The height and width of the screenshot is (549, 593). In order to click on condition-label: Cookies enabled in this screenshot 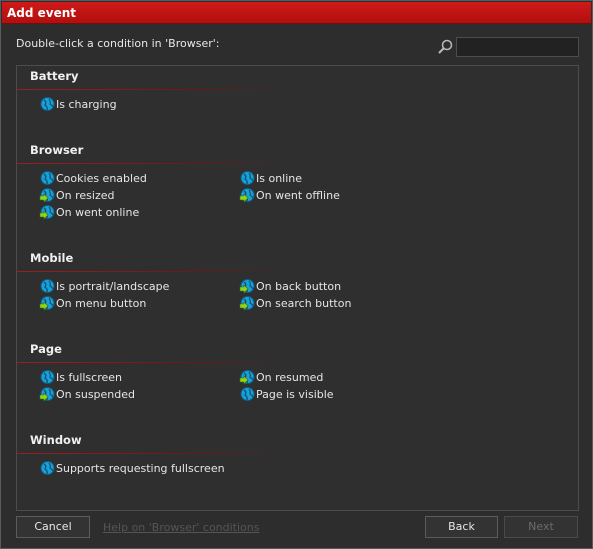, I will do `click(101, 178)`.